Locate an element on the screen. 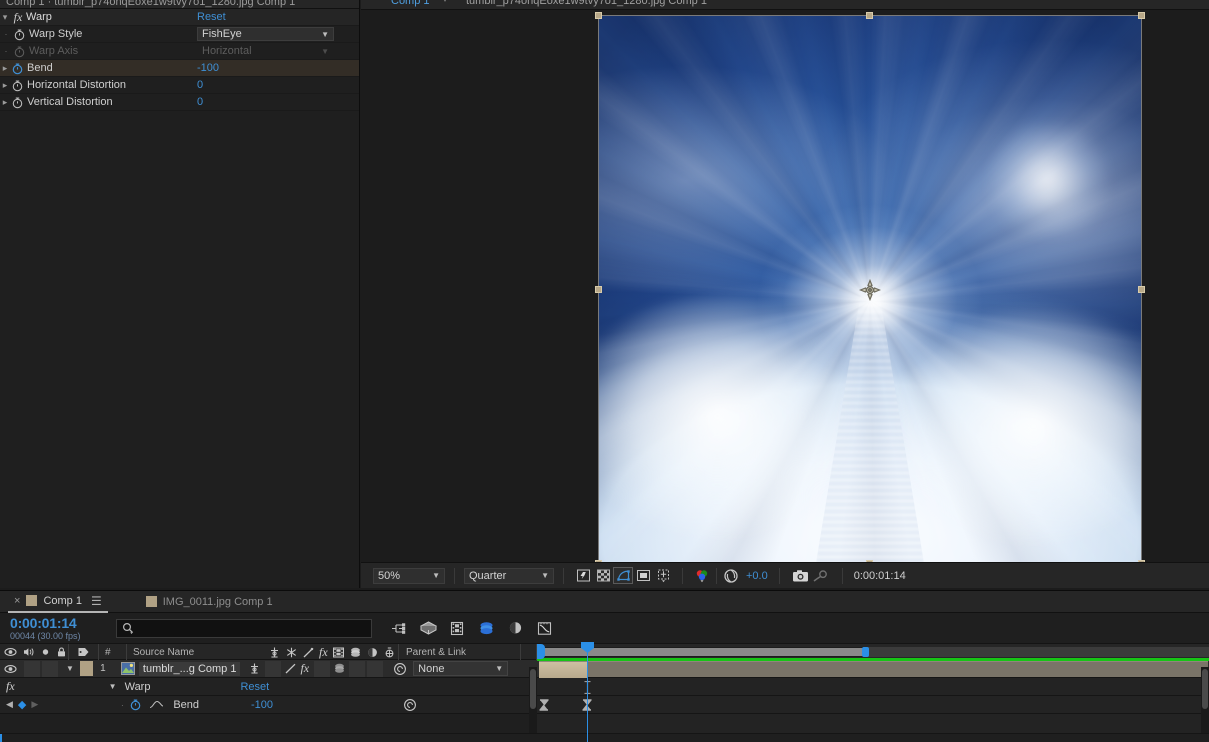 The width and height of the screenshot is (1209, 742). close-icon: × is located at coordinates (17, 601).